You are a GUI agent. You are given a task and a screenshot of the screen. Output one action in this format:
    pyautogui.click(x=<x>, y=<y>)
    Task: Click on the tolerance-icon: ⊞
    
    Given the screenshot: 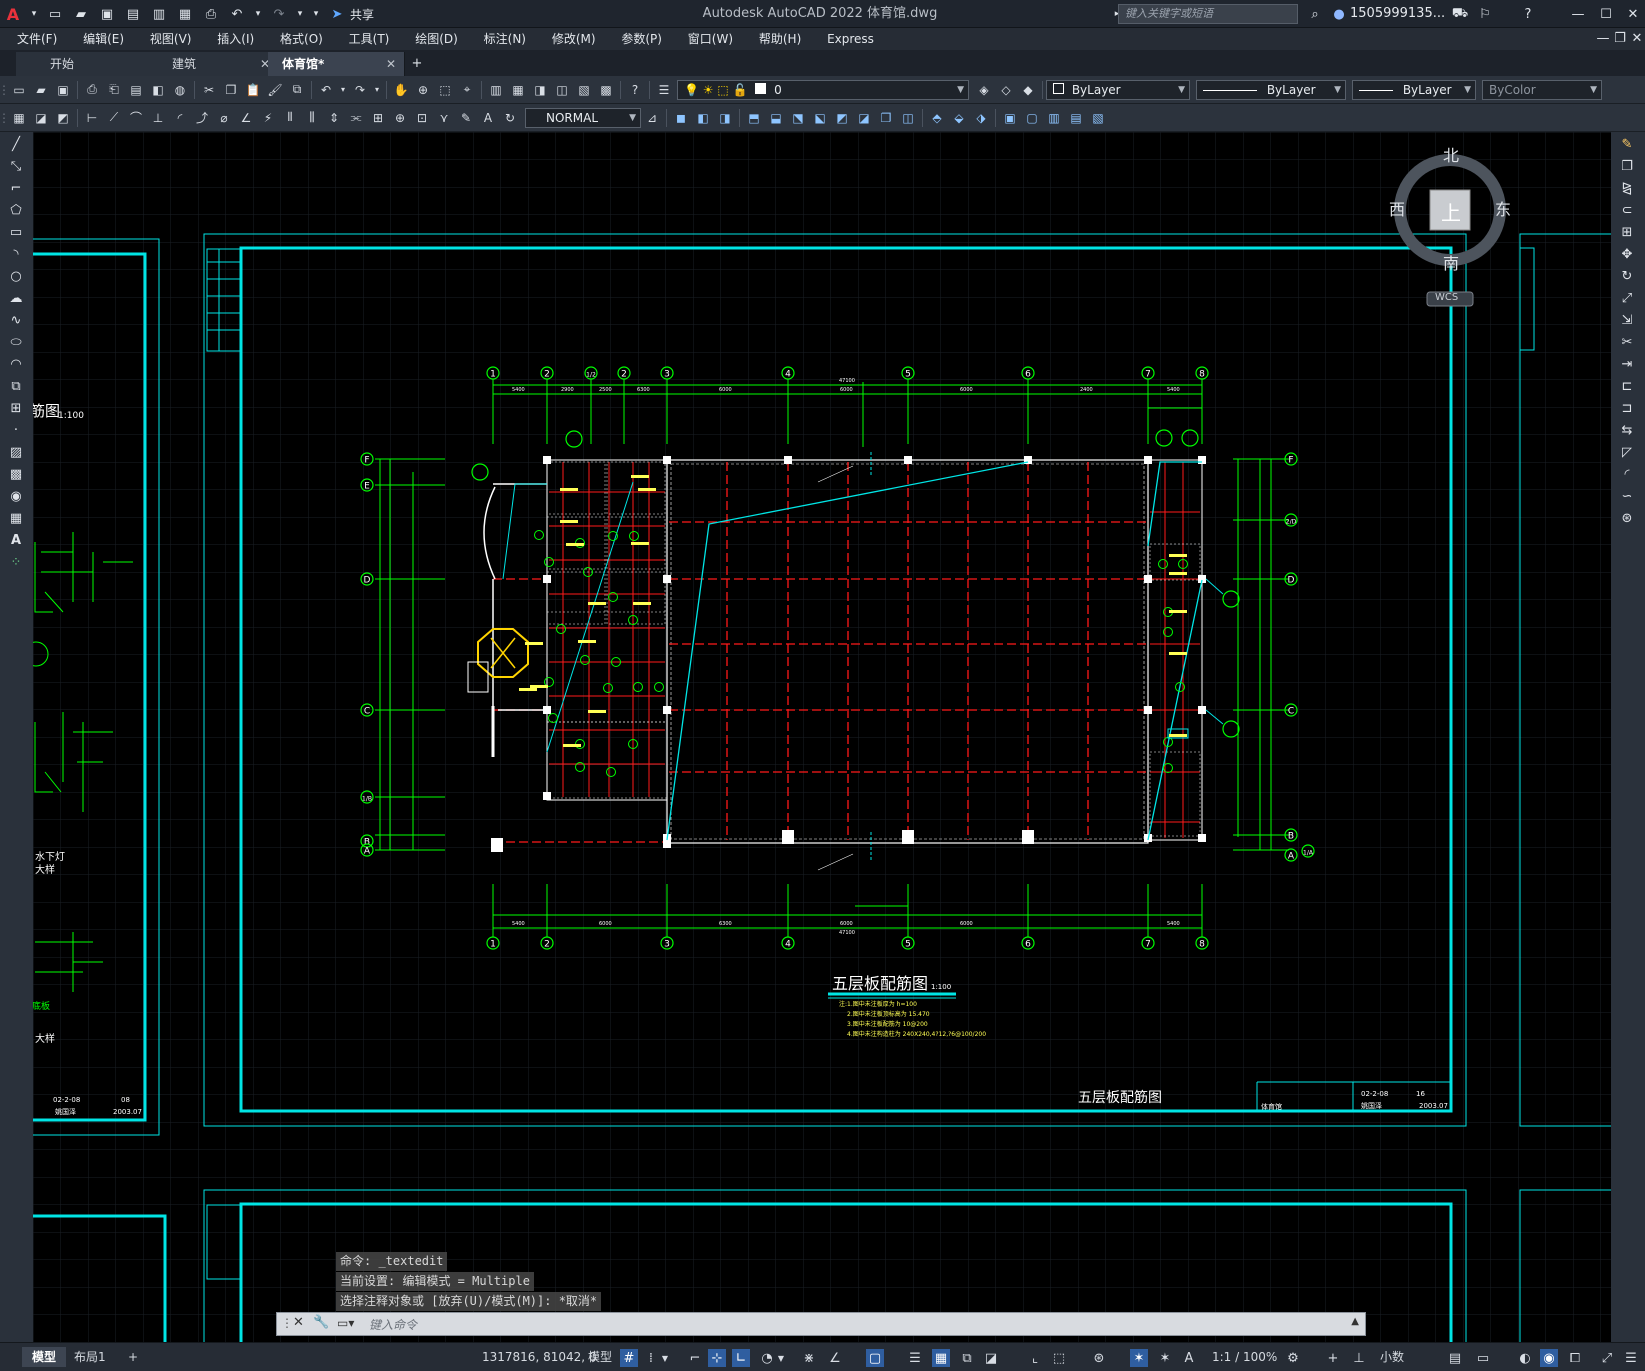 What is the action you would take?
    pyautogui.click(x=378, y=118)
    